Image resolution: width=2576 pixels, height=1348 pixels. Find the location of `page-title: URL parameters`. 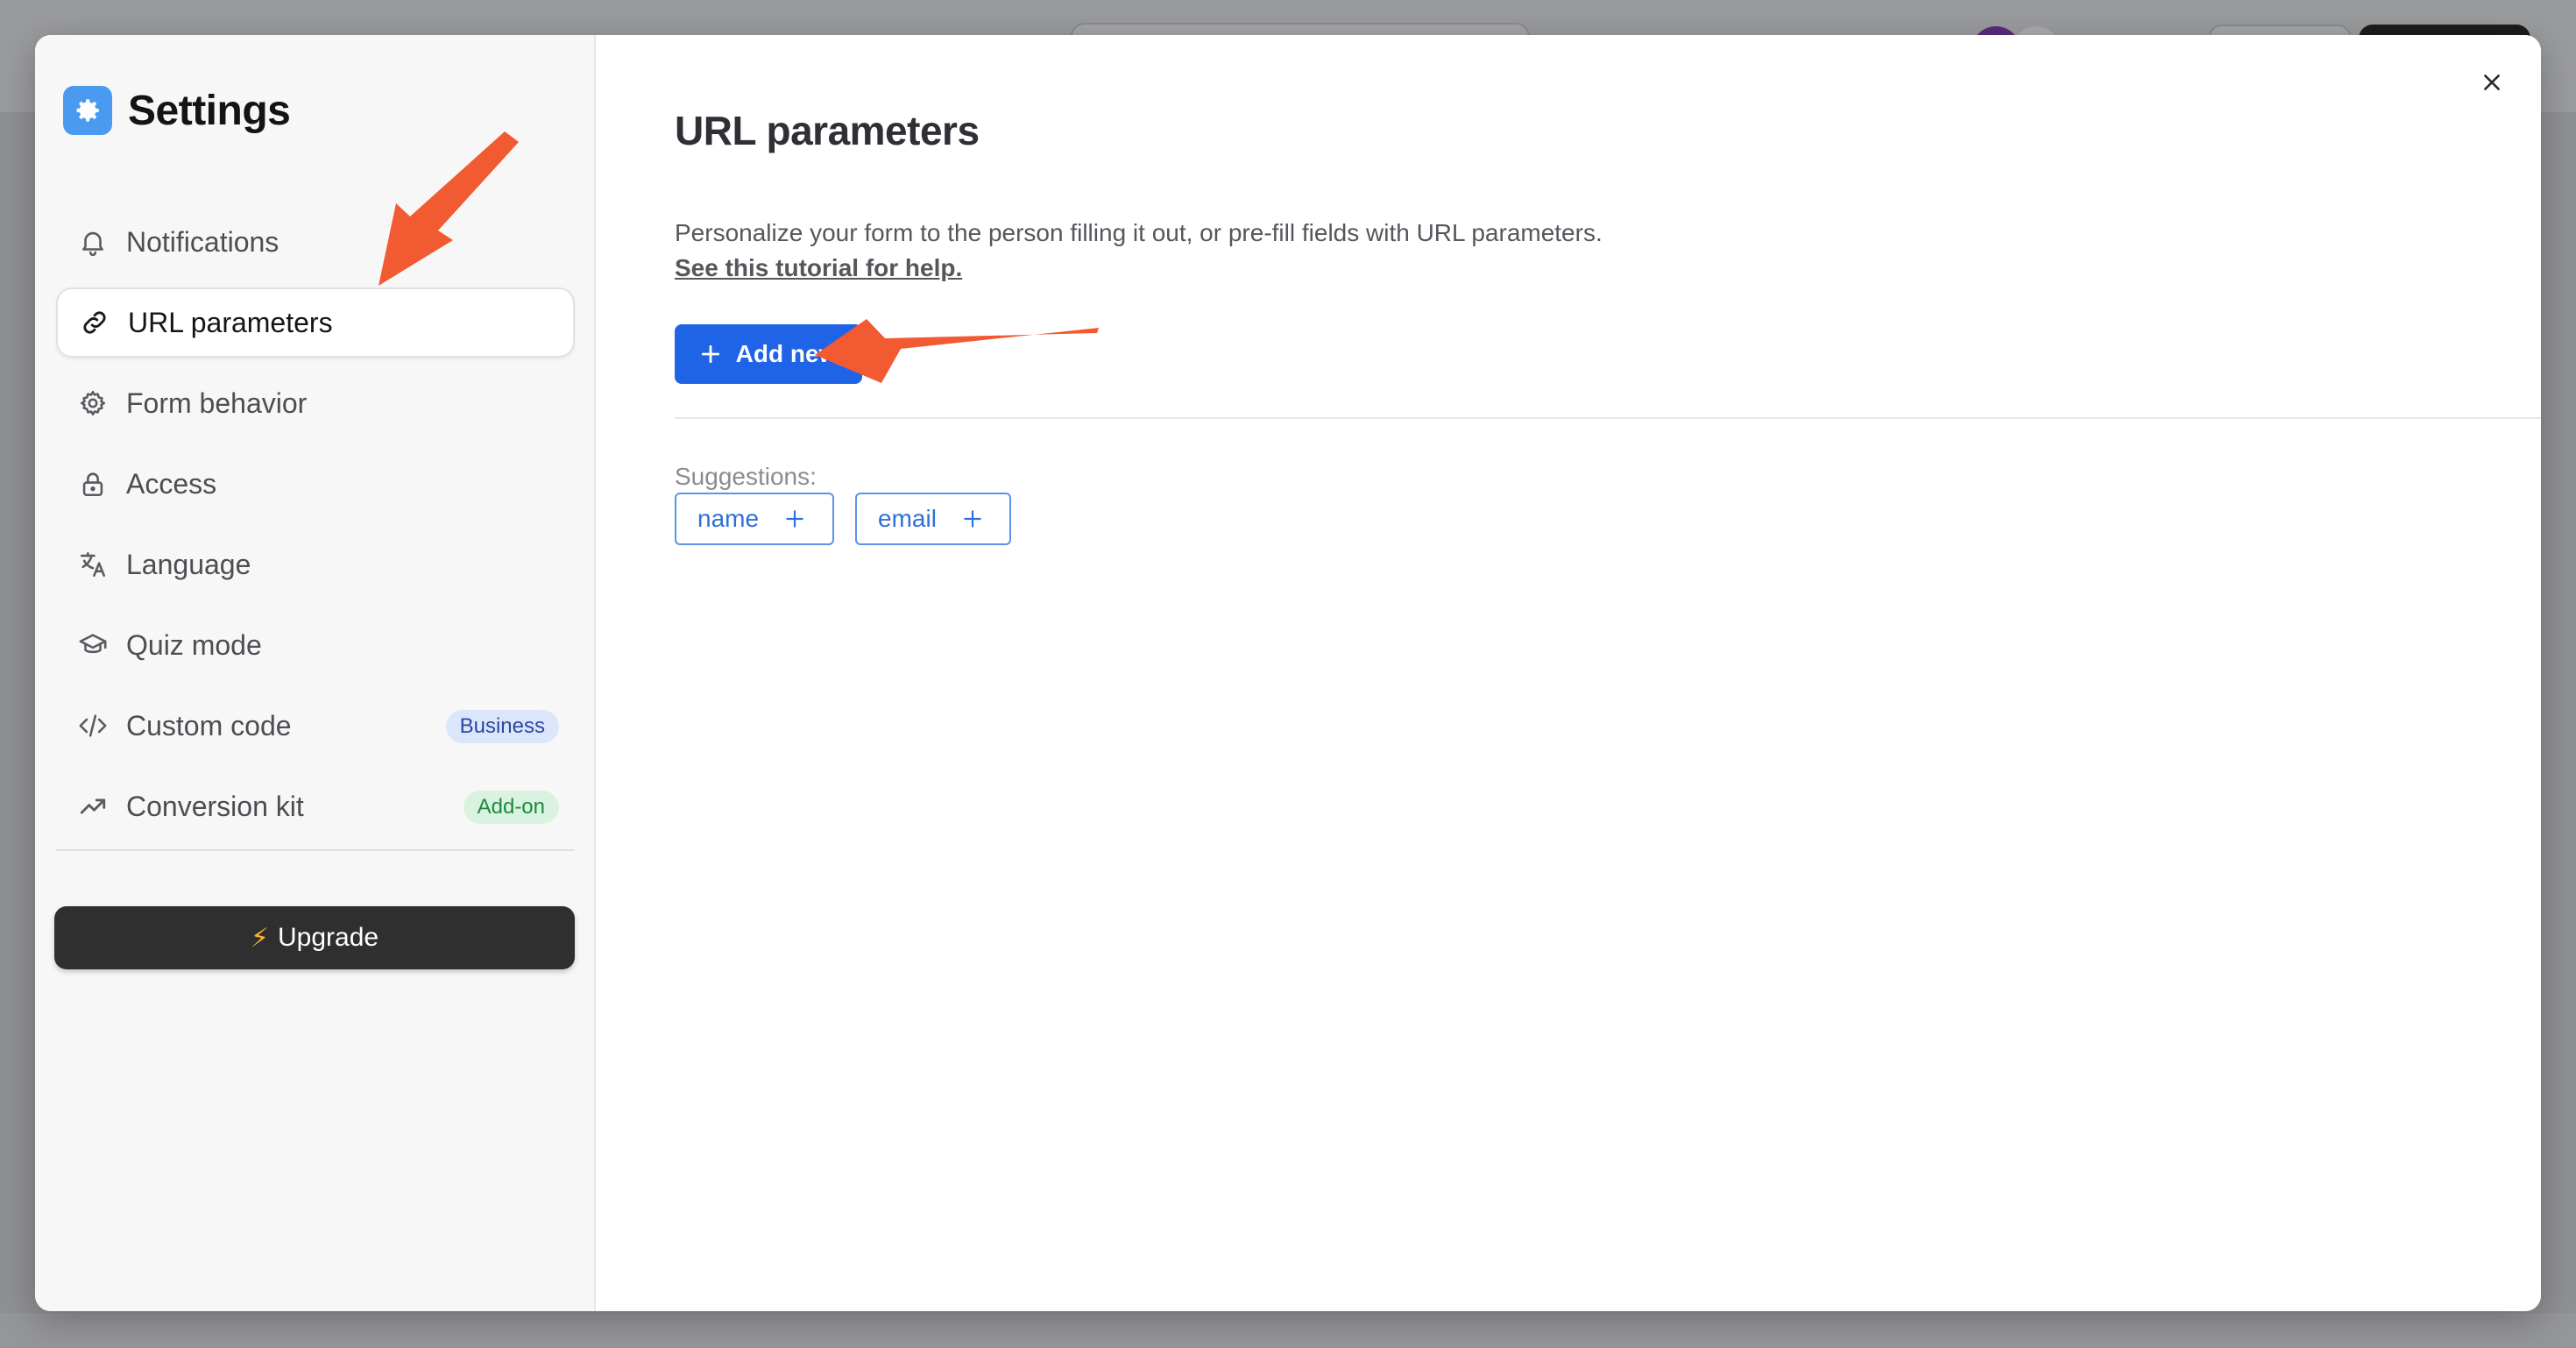

page-title: URL parameters is located at coordinates (827, 130).